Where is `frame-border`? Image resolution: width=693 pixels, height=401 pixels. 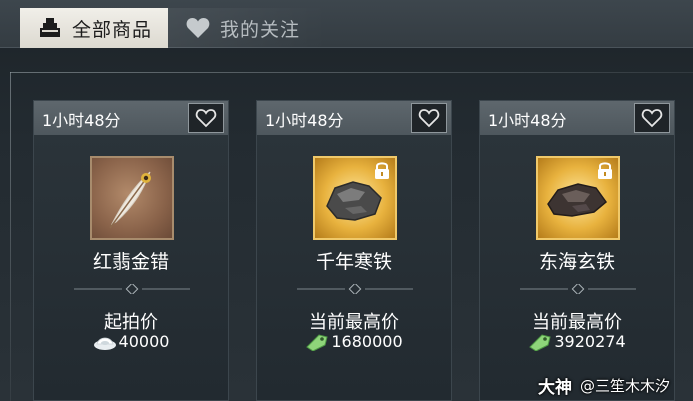
frame-border is located at coordinates (10, 236).